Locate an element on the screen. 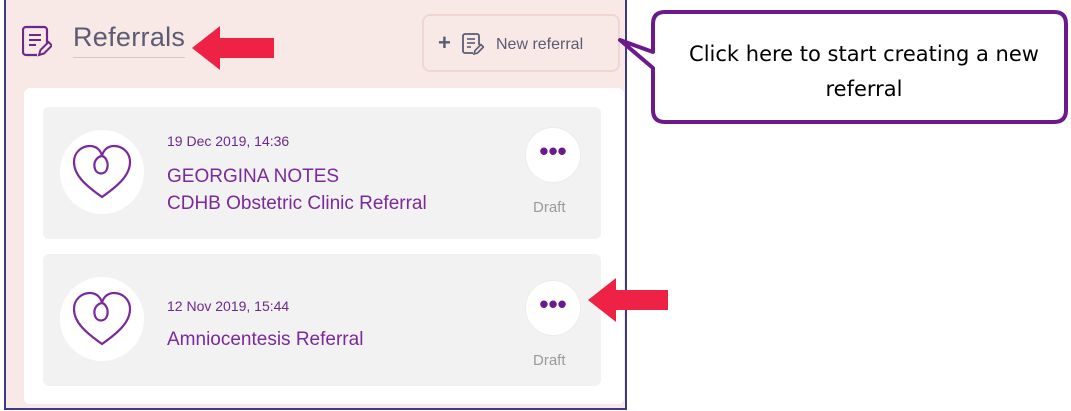  referral-date: 12 Nov 2019, 15:44 is located at coordinates (228, 306).